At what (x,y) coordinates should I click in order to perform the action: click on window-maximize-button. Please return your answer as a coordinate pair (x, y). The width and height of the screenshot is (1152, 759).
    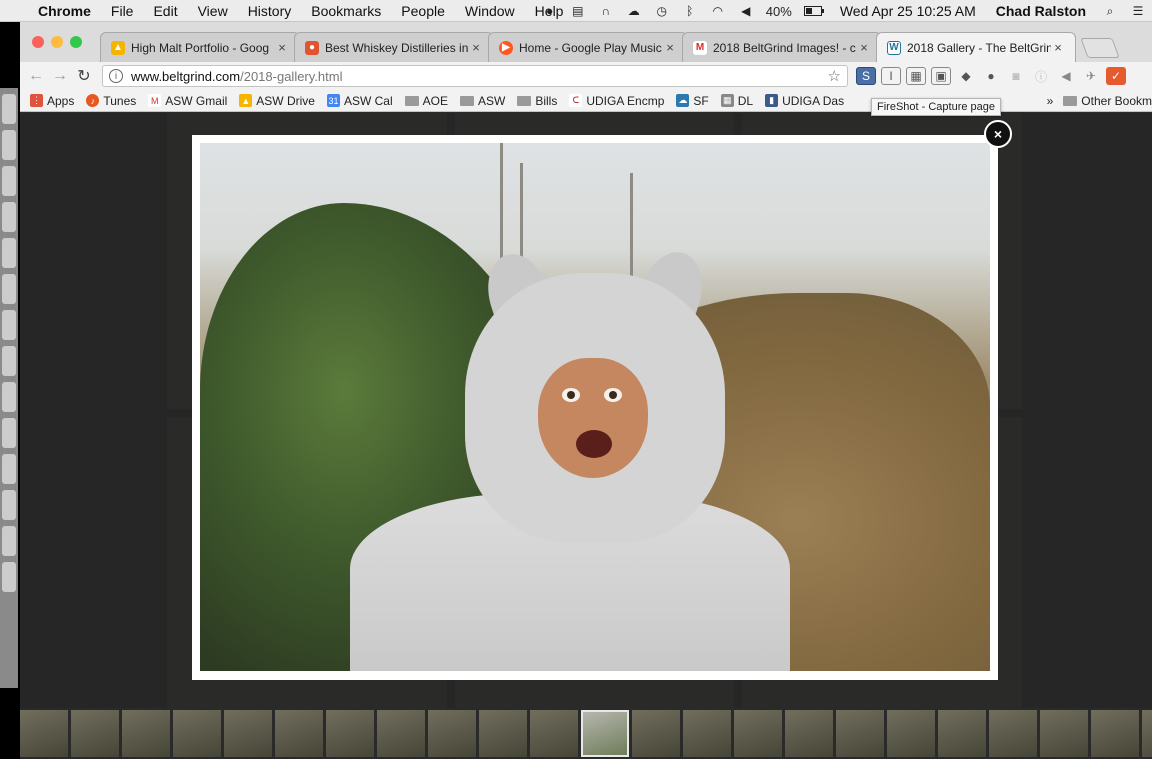
    Looking at the image, I should click on (76, 42).